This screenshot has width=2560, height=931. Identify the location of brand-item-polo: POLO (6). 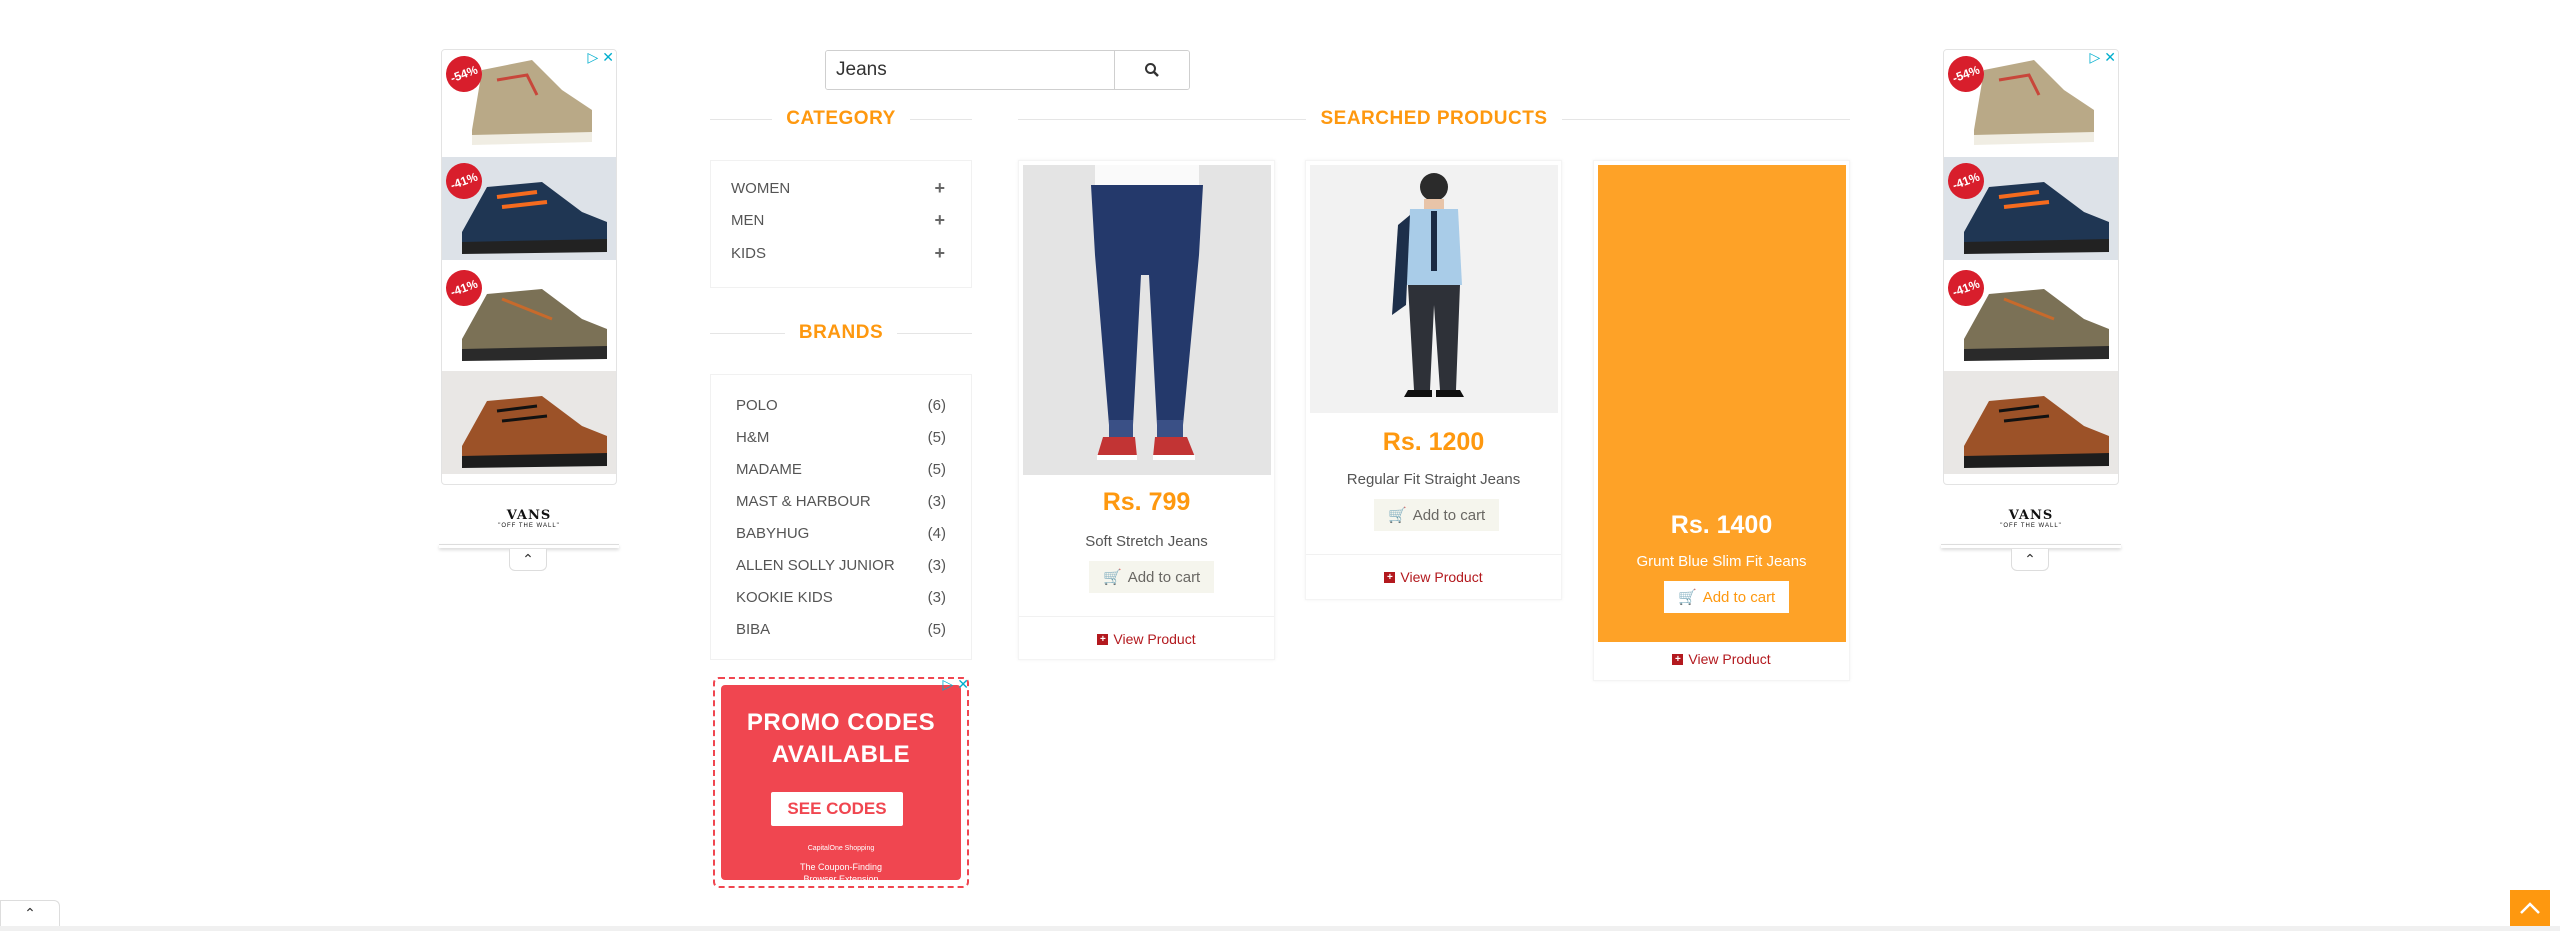
(841, 405).